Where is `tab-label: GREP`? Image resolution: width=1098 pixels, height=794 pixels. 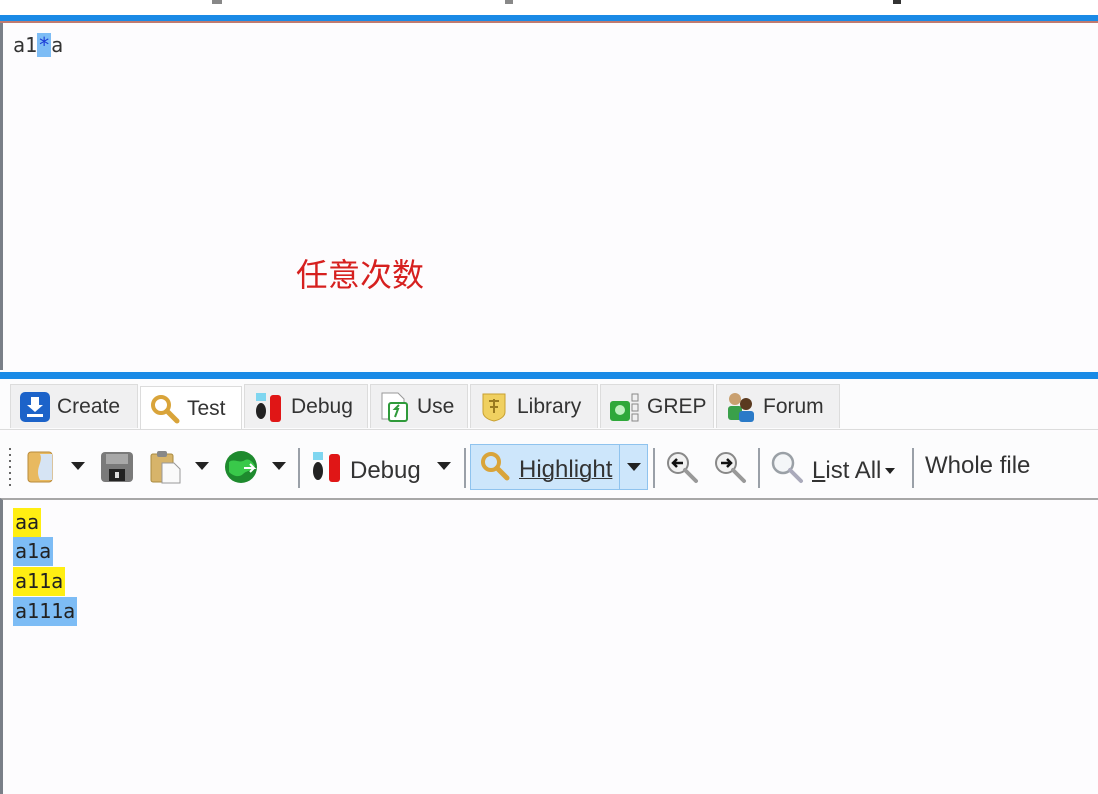 tab-label: GREP is located at coordinates (677, 406).